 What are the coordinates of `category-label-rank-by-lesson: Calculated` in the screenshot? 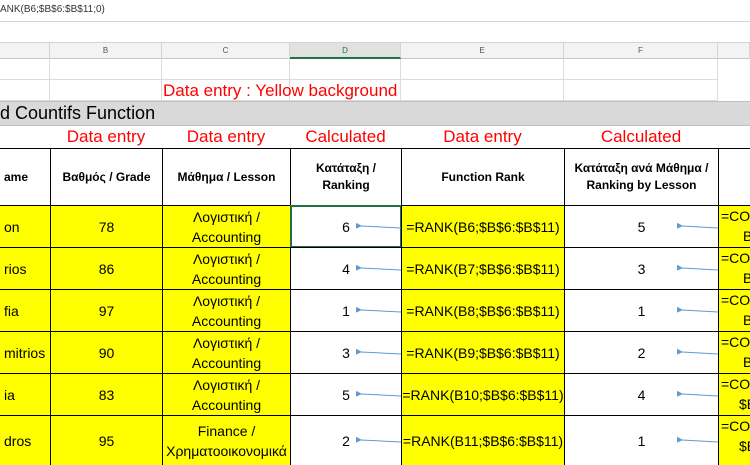 It's located at (641, 136).